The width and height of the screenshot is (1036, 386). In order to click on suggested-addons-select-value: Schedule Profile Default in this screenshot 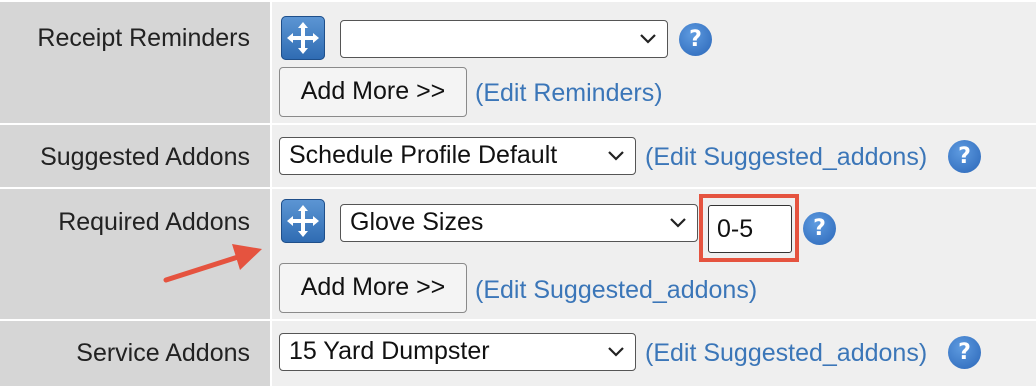, I will do `click(423, 155)`.